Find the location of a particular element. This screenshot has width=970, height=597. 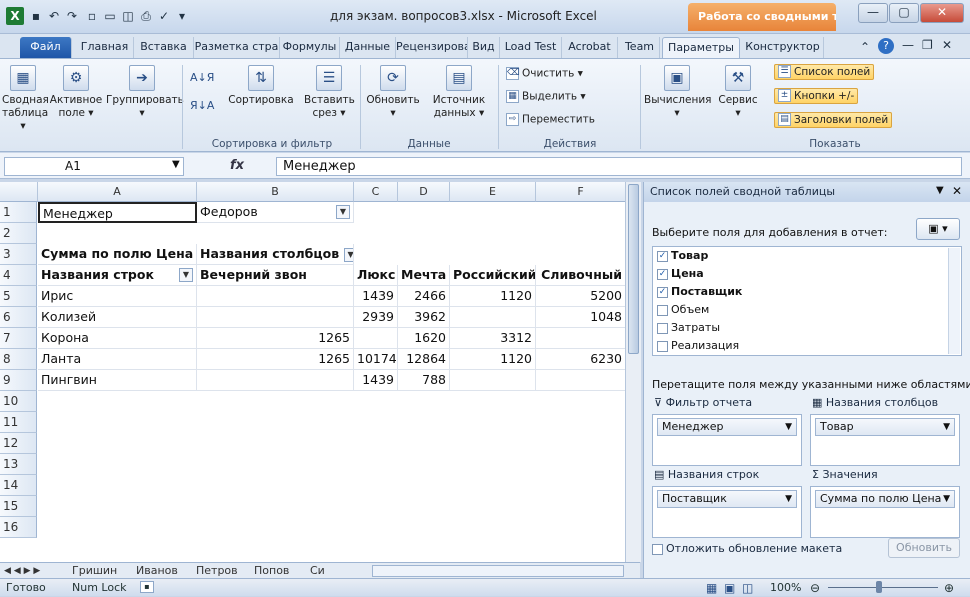

refresh-button: ⟳ Обновить ▾ is located at coordinates (393, 92).